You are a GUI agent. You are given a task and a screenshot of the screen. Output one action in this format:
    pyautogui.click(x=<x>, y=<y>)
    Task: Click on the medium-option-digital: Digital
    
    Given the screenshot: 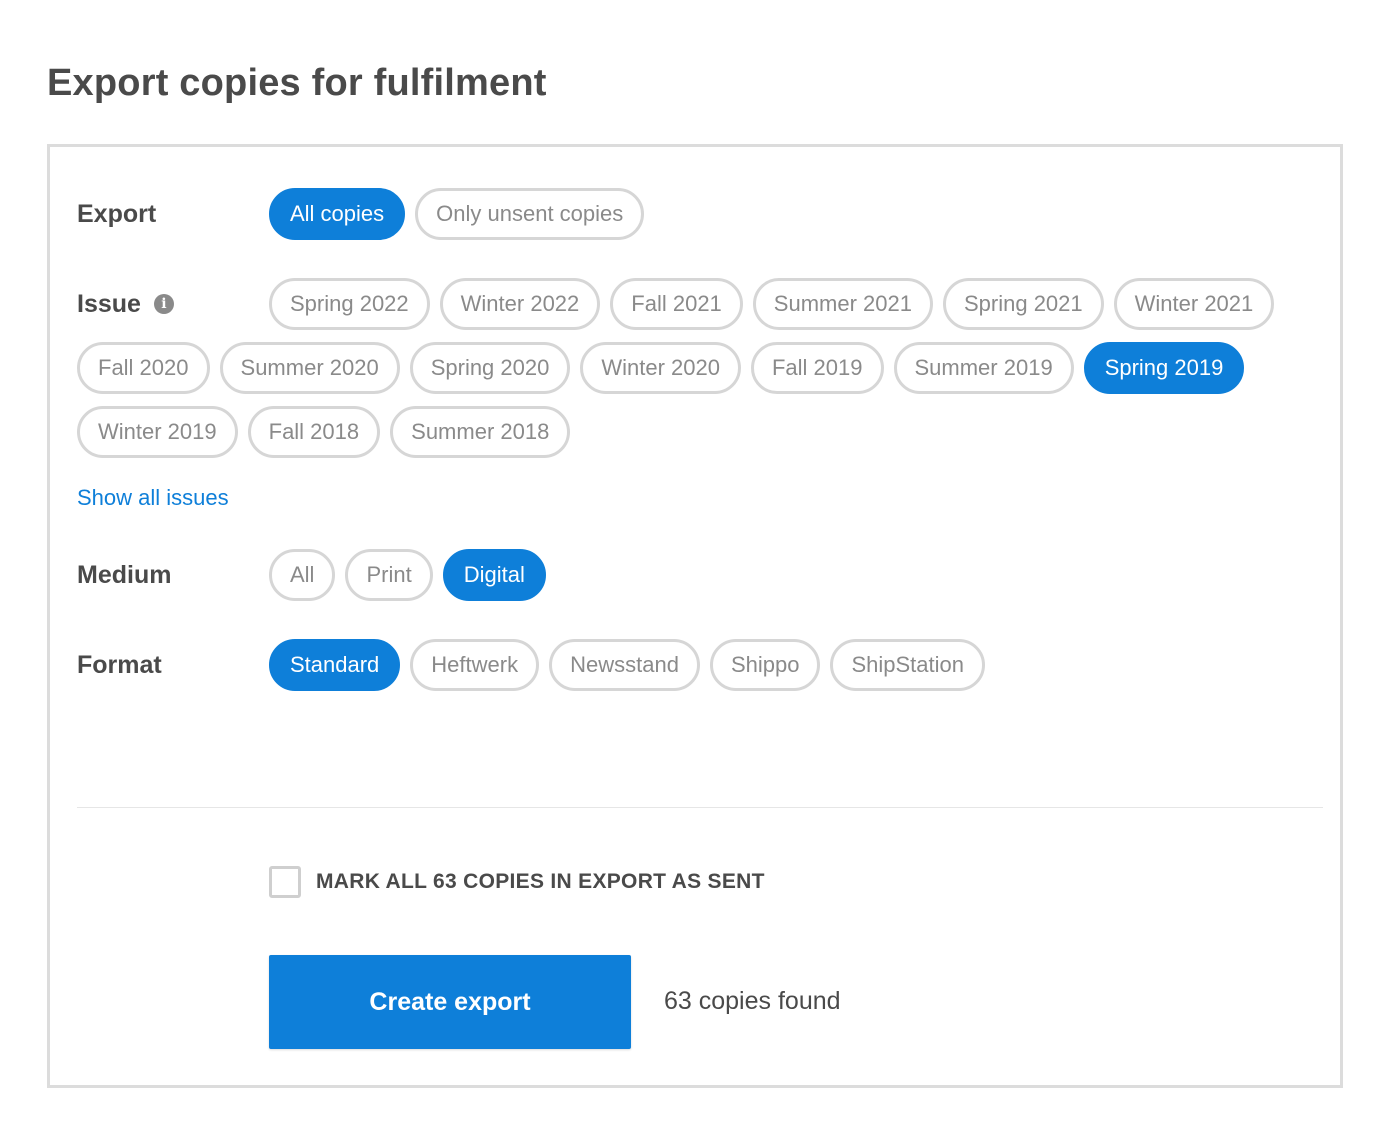 What is the action you would take?
    pyautogui.click(x=494, y=575)
    